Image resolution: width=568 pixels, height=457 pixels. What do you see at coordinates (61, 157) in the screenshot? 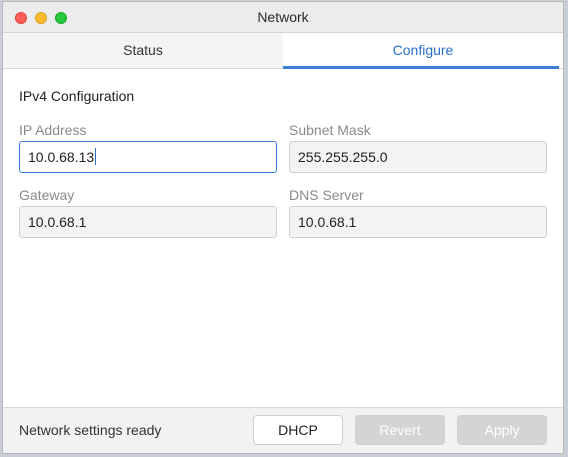
I see `ip-address-value: 10.0.68.13` at bounding box center [61, 157].